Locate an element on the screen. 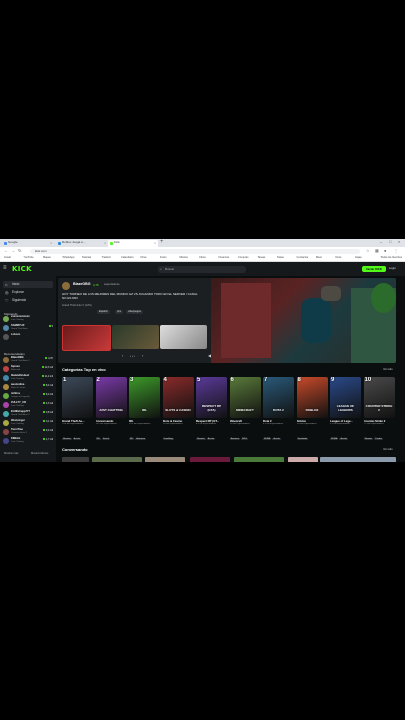  category-cover: 4 SLOTS & CASINO is located at coordinates (178, 397).